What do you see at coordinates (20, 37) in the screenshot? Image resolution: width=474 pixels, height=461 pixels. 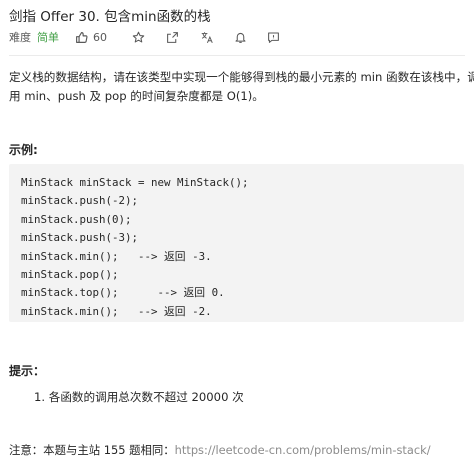 I see `difficulty-label: 难度` at bounding box center [20, 37].